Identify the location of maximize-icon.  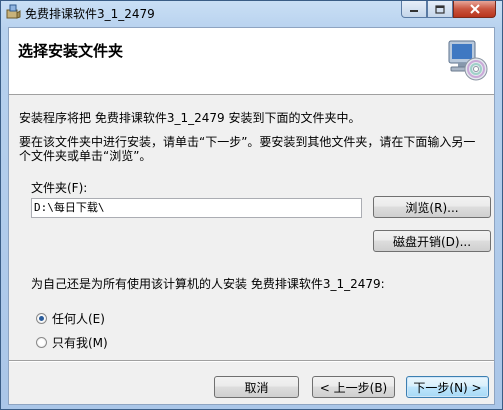
(440, 9).